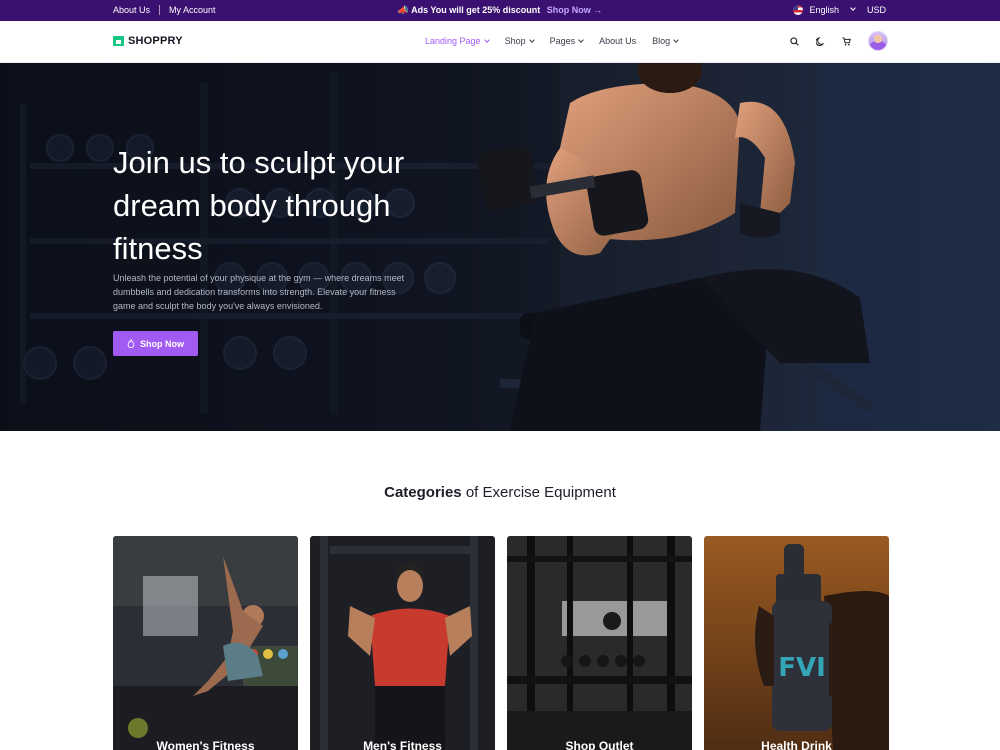 The image size is (1000, 750). I want to click on language-selector: English, so click(824, 10).